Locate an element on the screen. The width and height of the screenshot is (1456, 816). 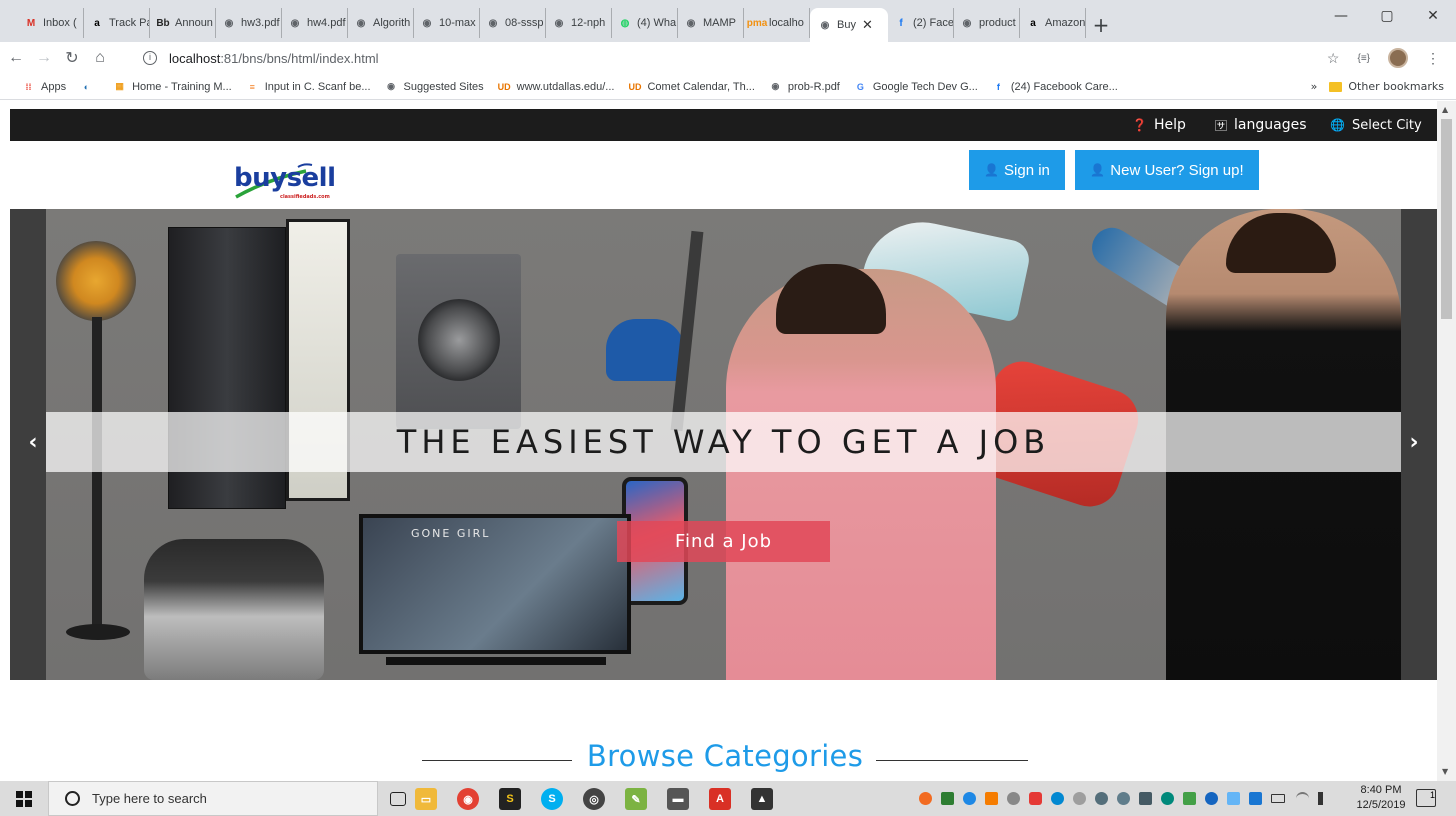
photos-icon: ▲ is located at coordinates (762, 799).